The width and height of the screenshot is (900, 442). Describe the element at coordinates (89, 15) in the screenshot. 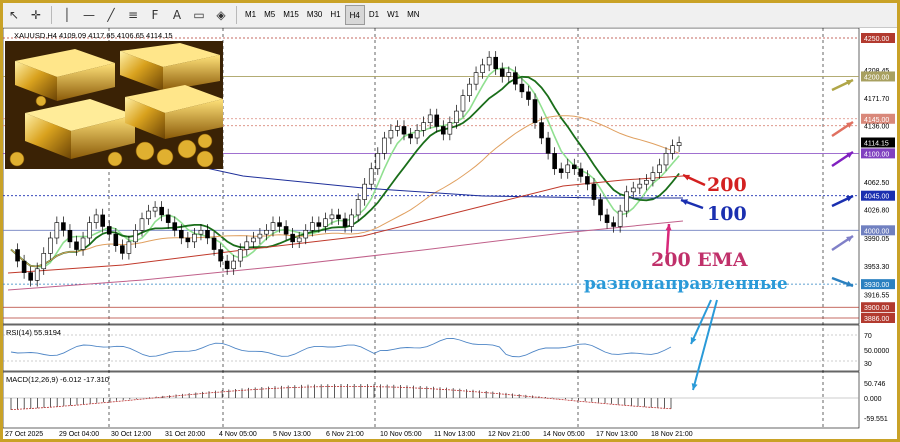

I see `horizontal-line-icon: —` at that location.